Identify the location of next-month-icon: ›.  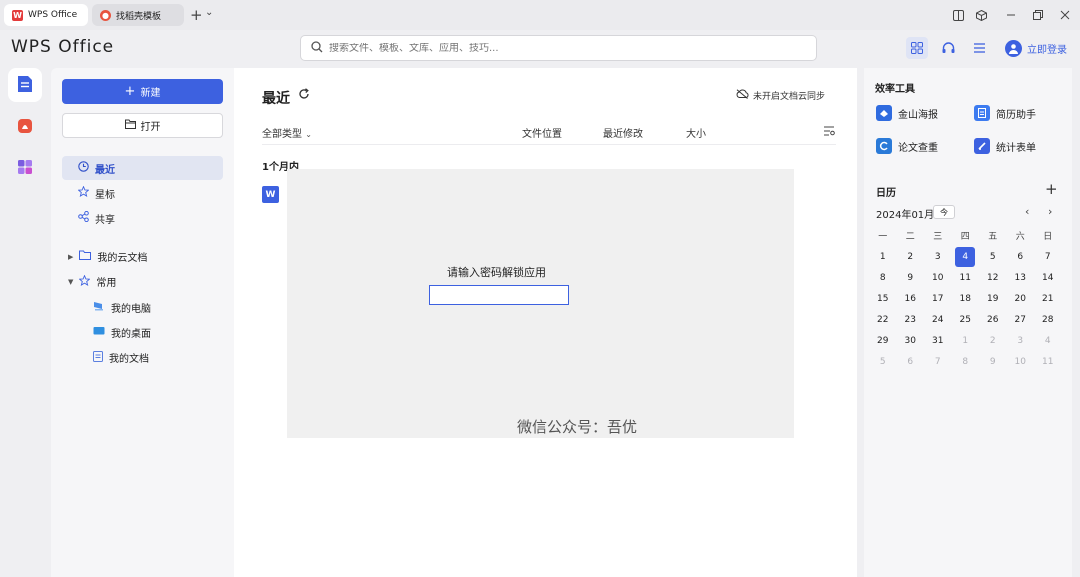
(1050, 211).